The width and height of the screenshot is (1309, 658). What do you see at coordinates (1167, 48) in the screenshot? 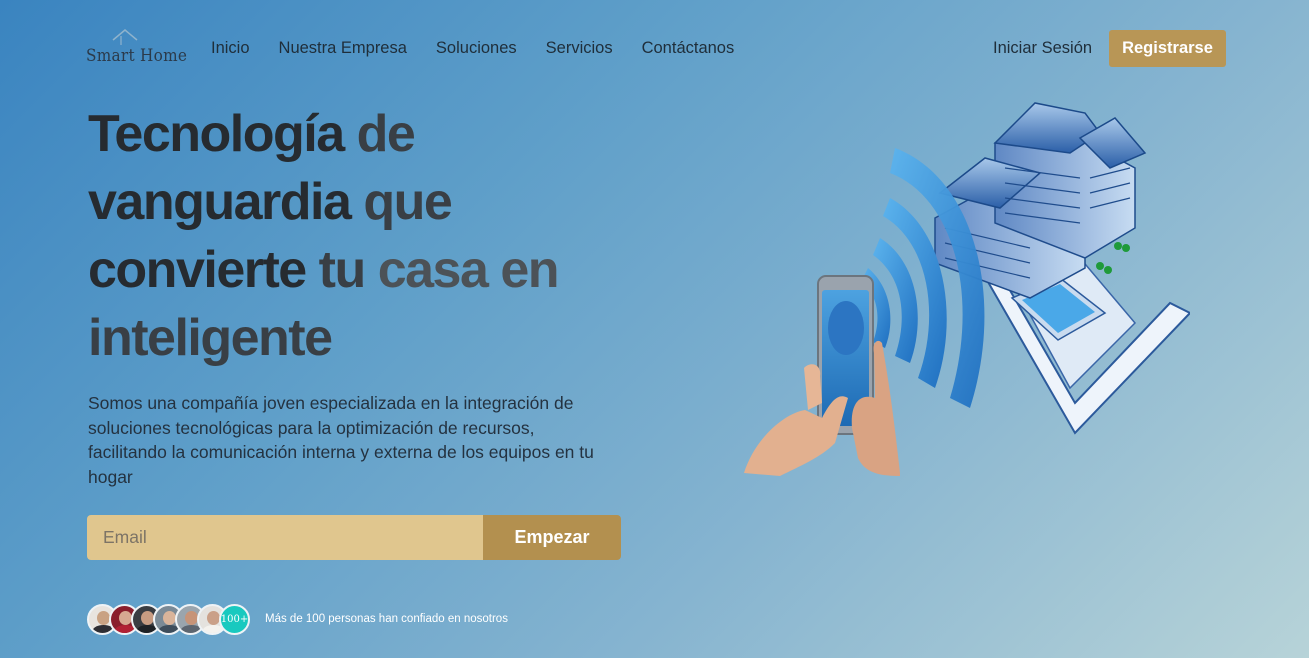
I see `register-button: Registrarse` at bounding box center [1167, 48].